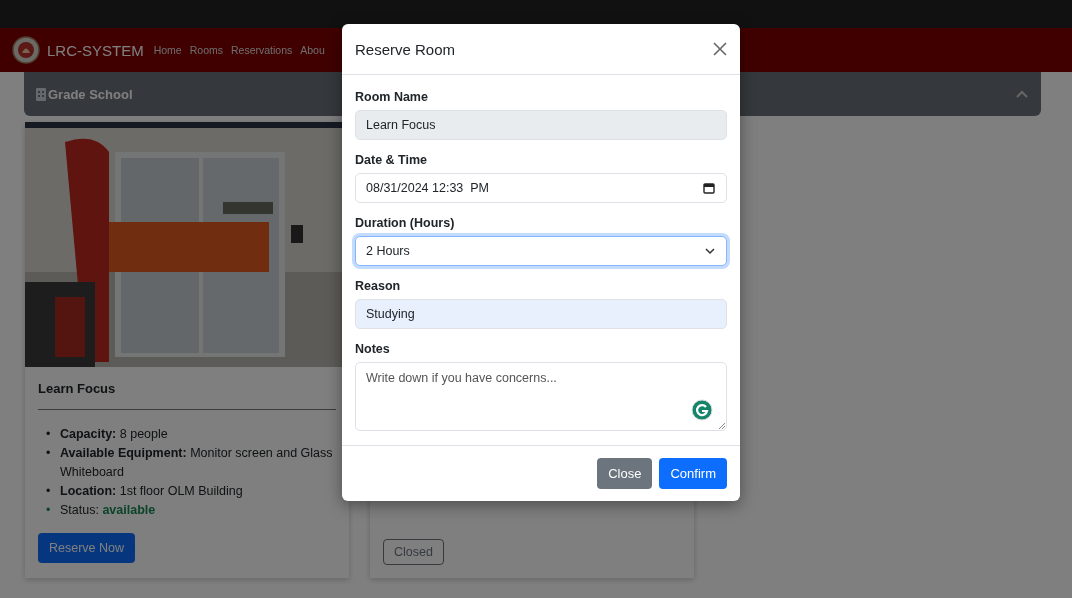 The image size is (1072, 598). What do you see at coordinates (373, 349) in the screenshot?
I see `field-label: Notes` at bounding box center [373, 349].